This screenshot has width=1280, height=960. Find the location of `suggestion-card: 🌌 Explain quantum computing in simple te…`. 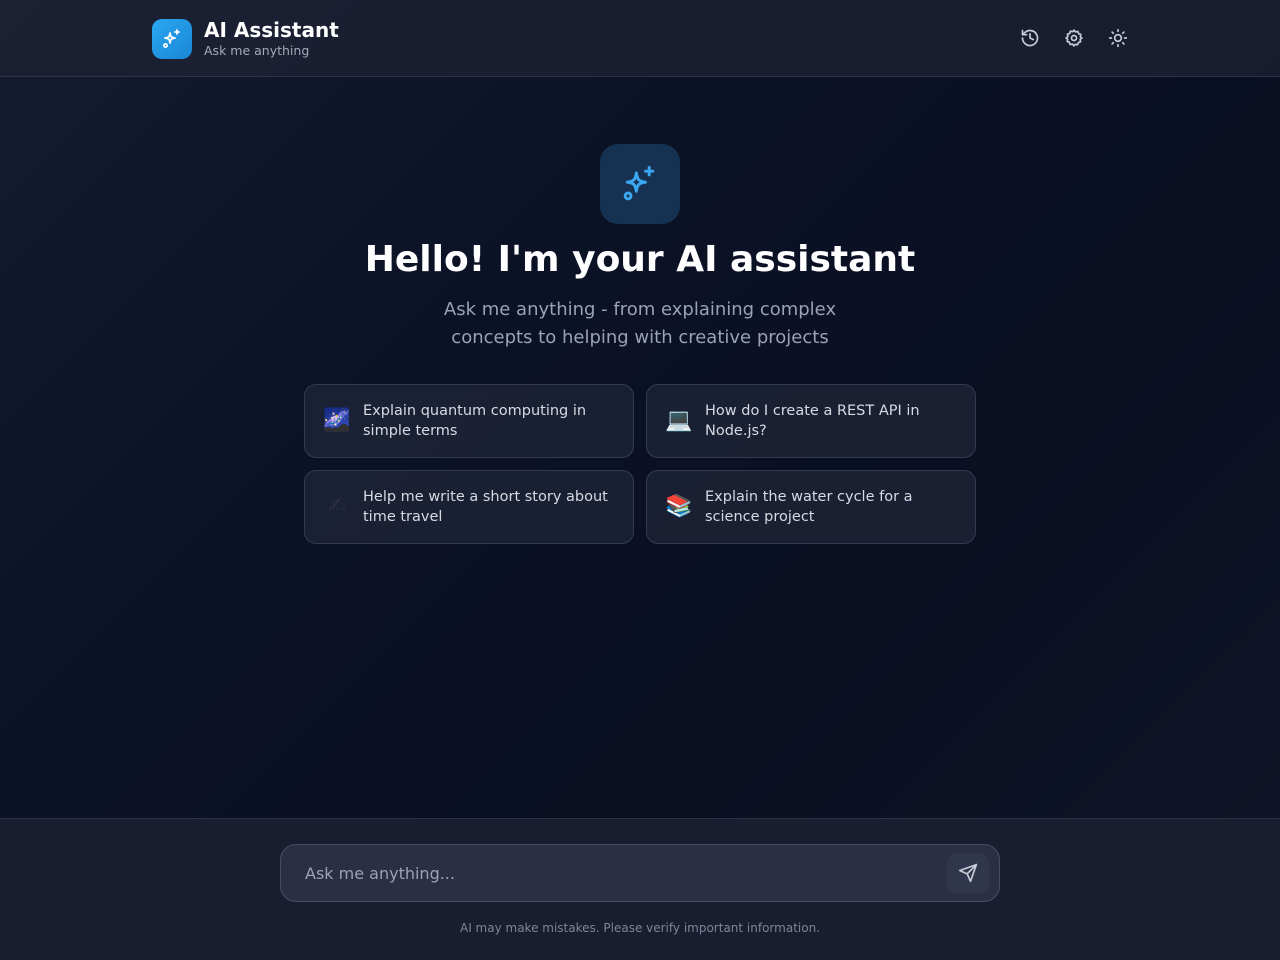

suggestion-card: 🌌 Explain quantum computing in simple te… is located at coordinates (469, 421).